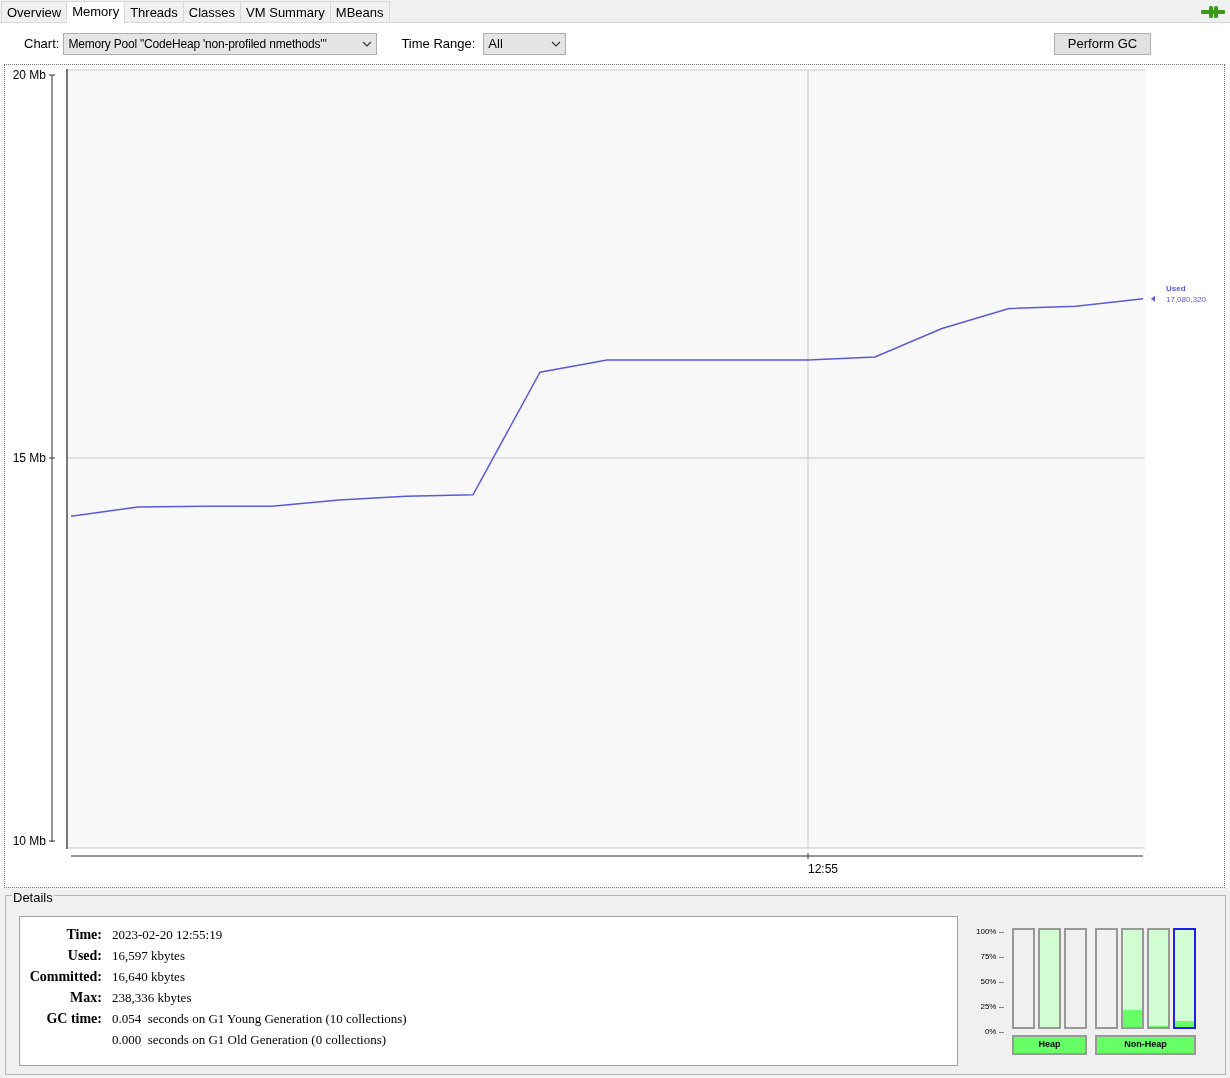 The image size is (1230, 1078). Describe the element at coordinates (525, 43) in the screenshot. I see `time-range-dropdown: All` at that location.